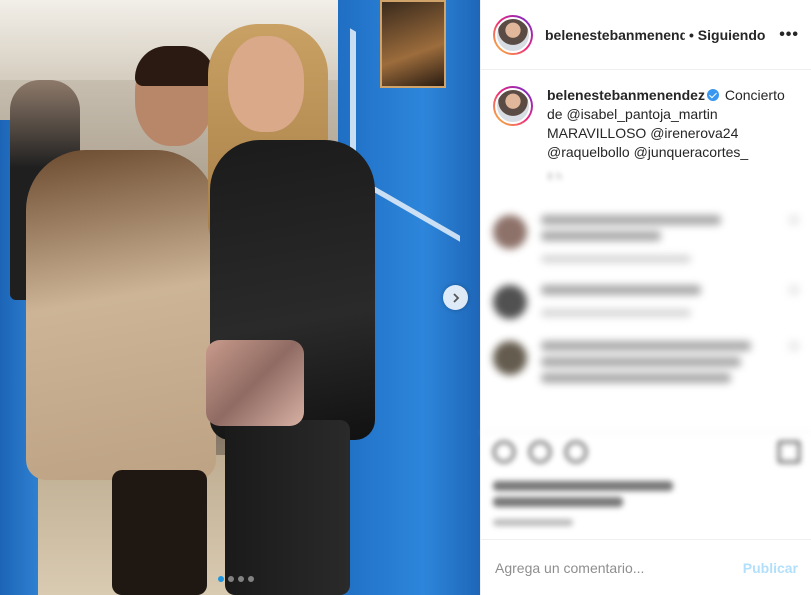  What do you see at coordinates (159, 532) in the screenshot?
I see `photo-woman-left-boots` at bounding box center [159, 532].